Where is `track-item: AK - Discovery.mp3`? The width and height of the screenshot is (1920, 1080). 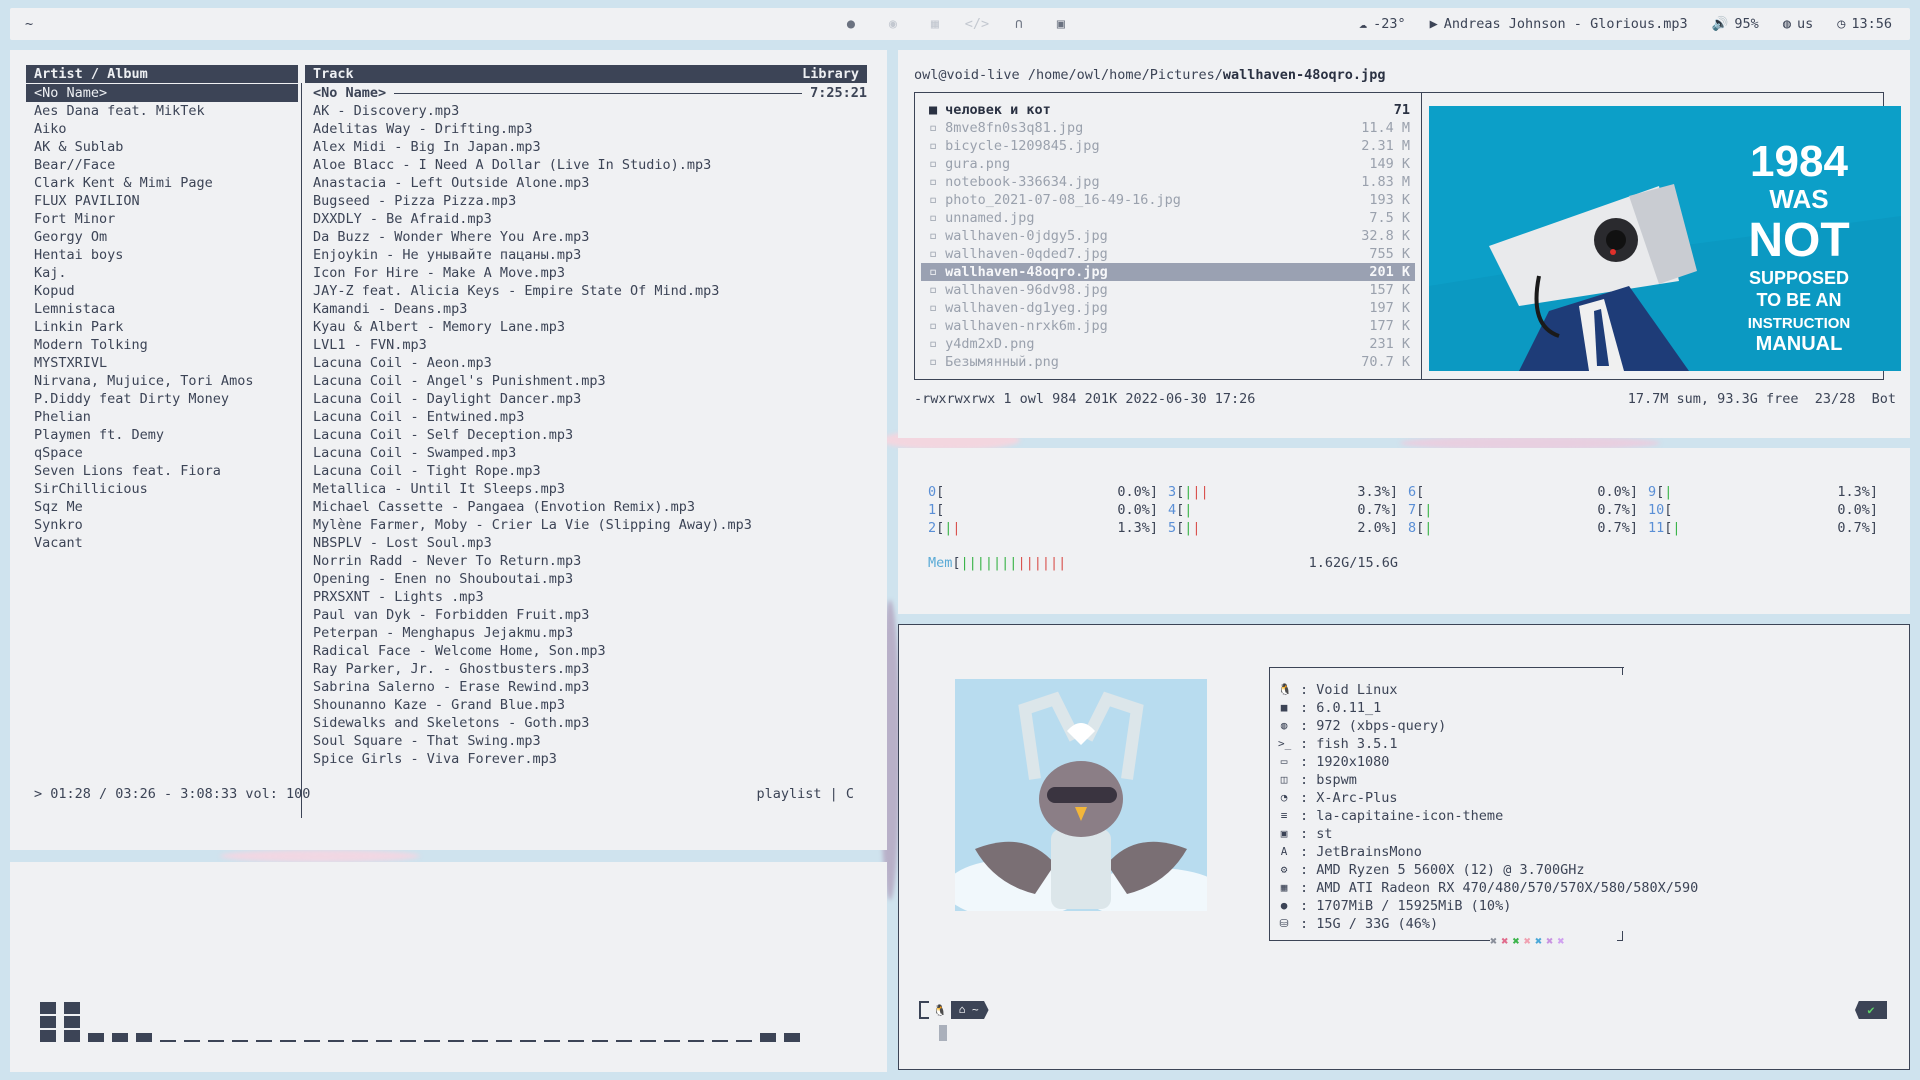
track-item: AK - Discovery.mp3 is located at coordinates (590, 111).